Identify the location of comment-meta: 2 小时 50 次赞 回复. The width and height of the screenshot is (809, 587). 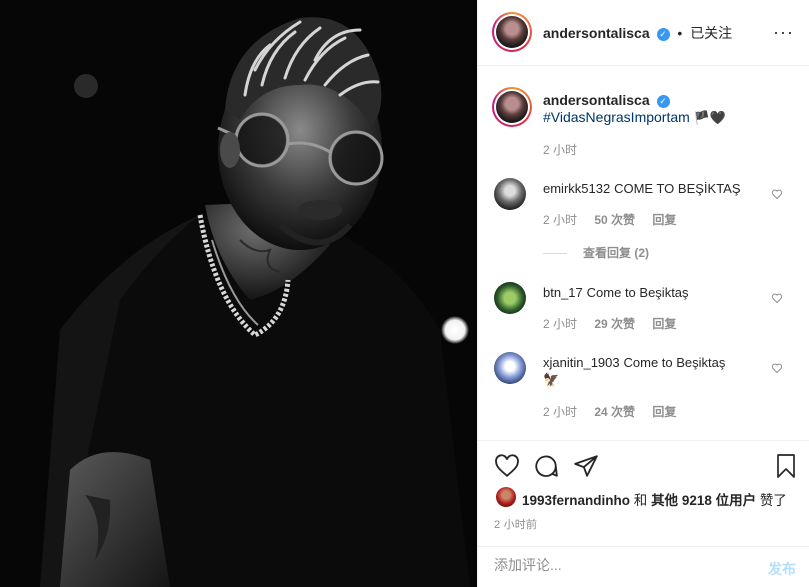
(609, 219).